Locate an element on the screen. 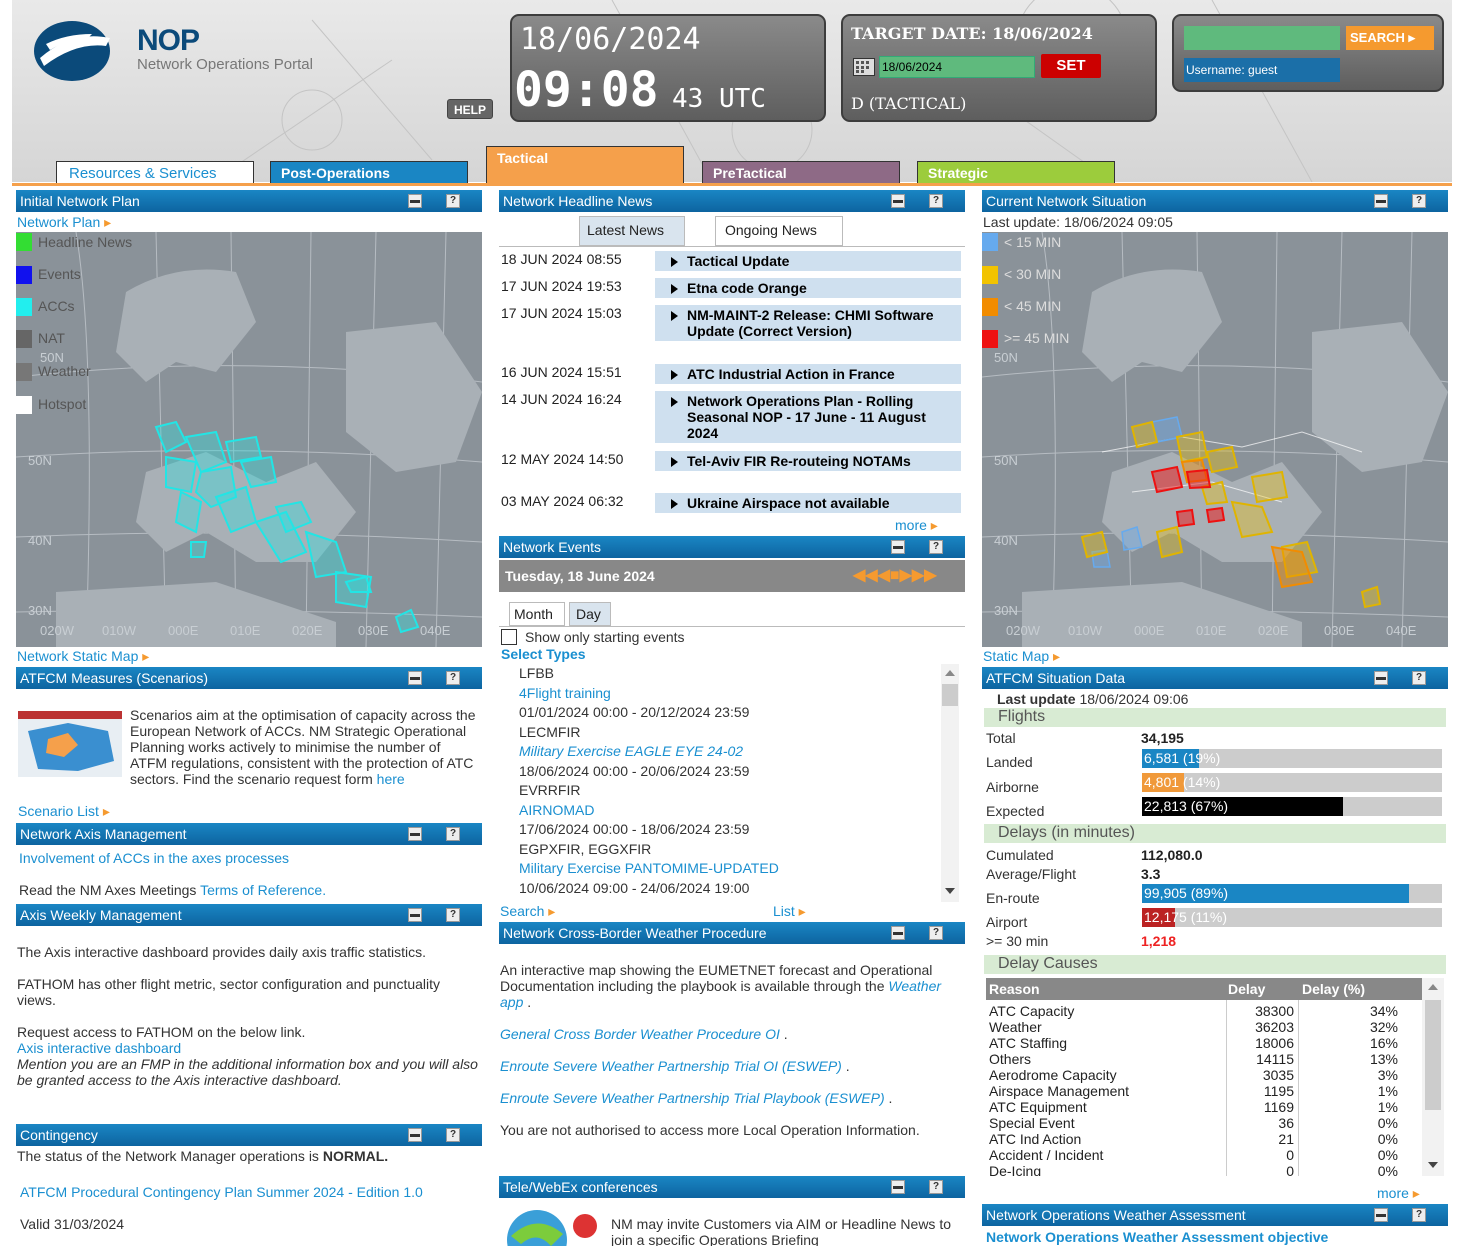 Image resolution: width=1460 pixels, height=1246 pixels. causes-scrollbar is located at coordinates (1433, 1077).